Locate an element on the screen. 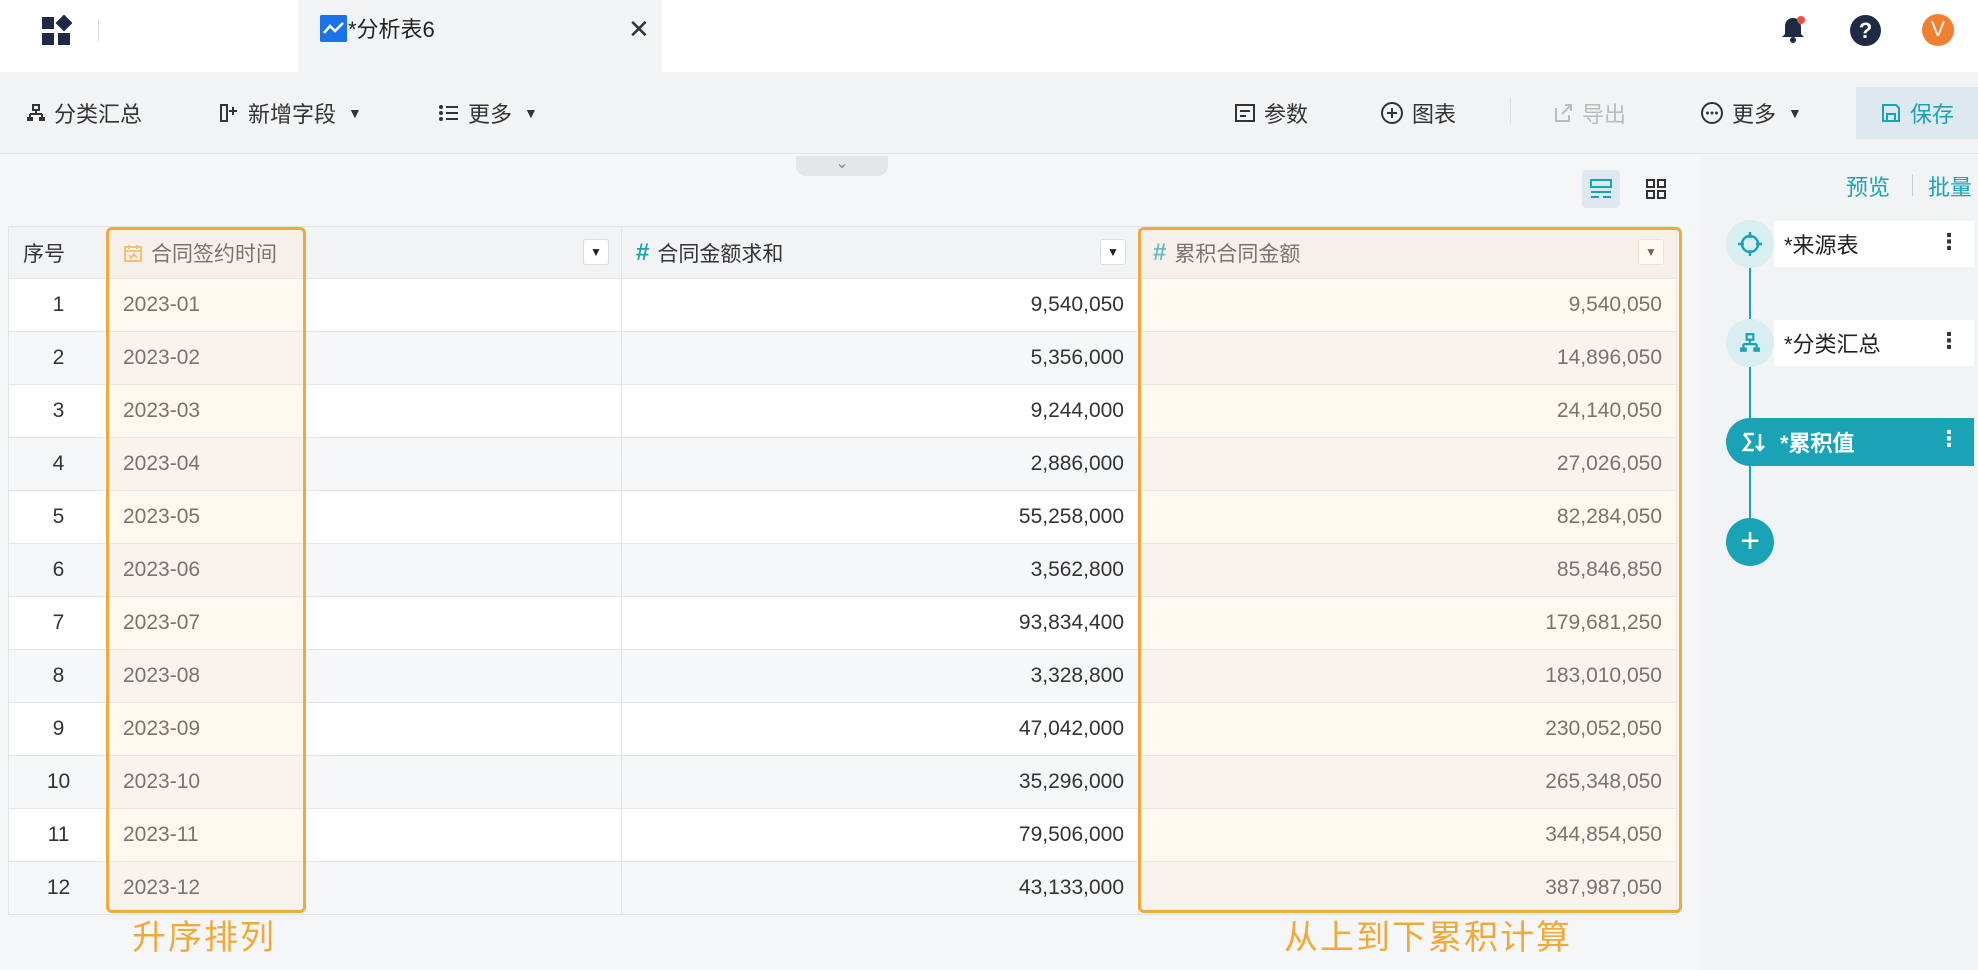 This screenshot has width=1978, height=970. chart-button: 图表 is located at coordinates (1418, 113).